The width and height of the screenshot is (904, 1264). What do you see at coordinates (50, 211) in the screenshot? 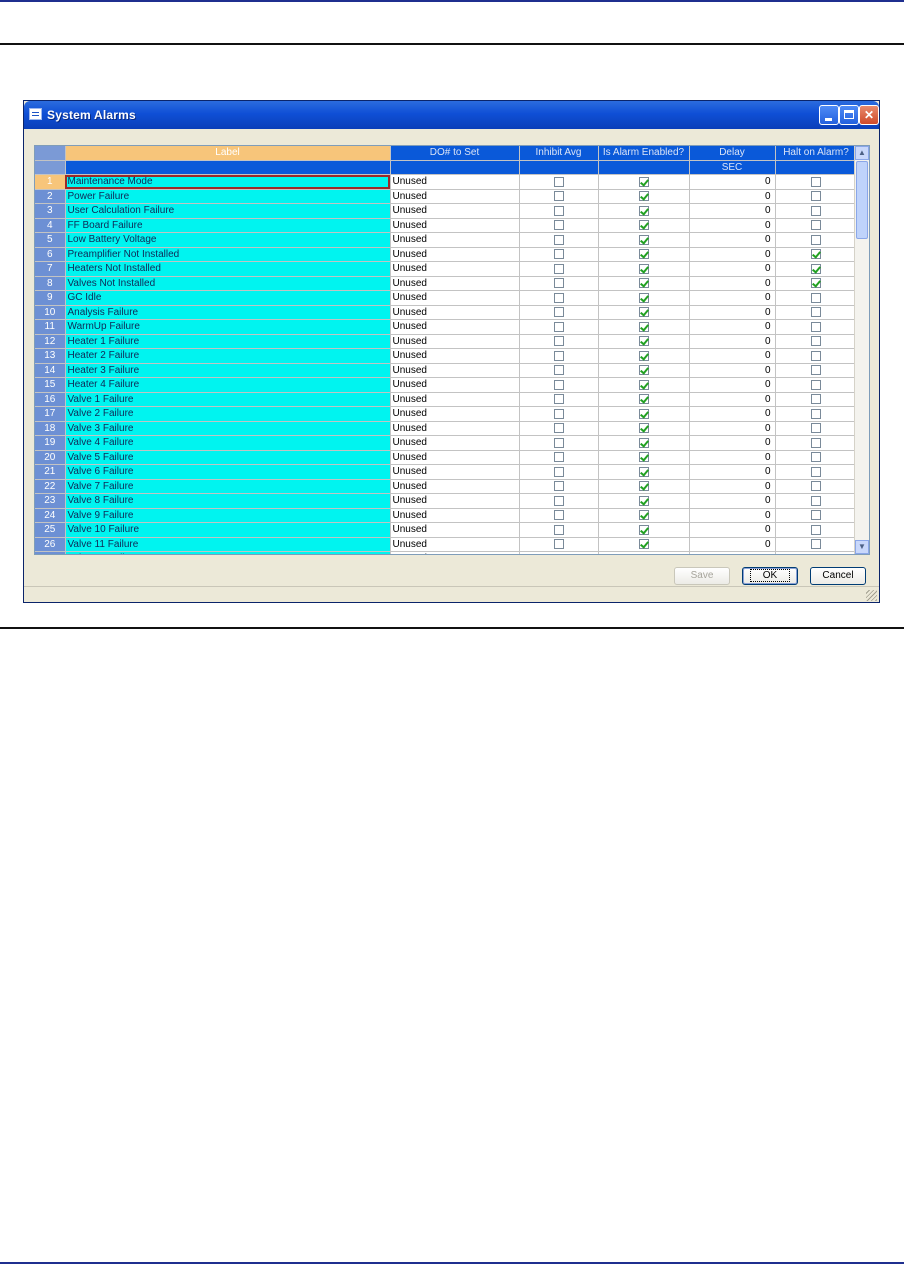
I see `row-number: 3` at bounding box center [50, 211].